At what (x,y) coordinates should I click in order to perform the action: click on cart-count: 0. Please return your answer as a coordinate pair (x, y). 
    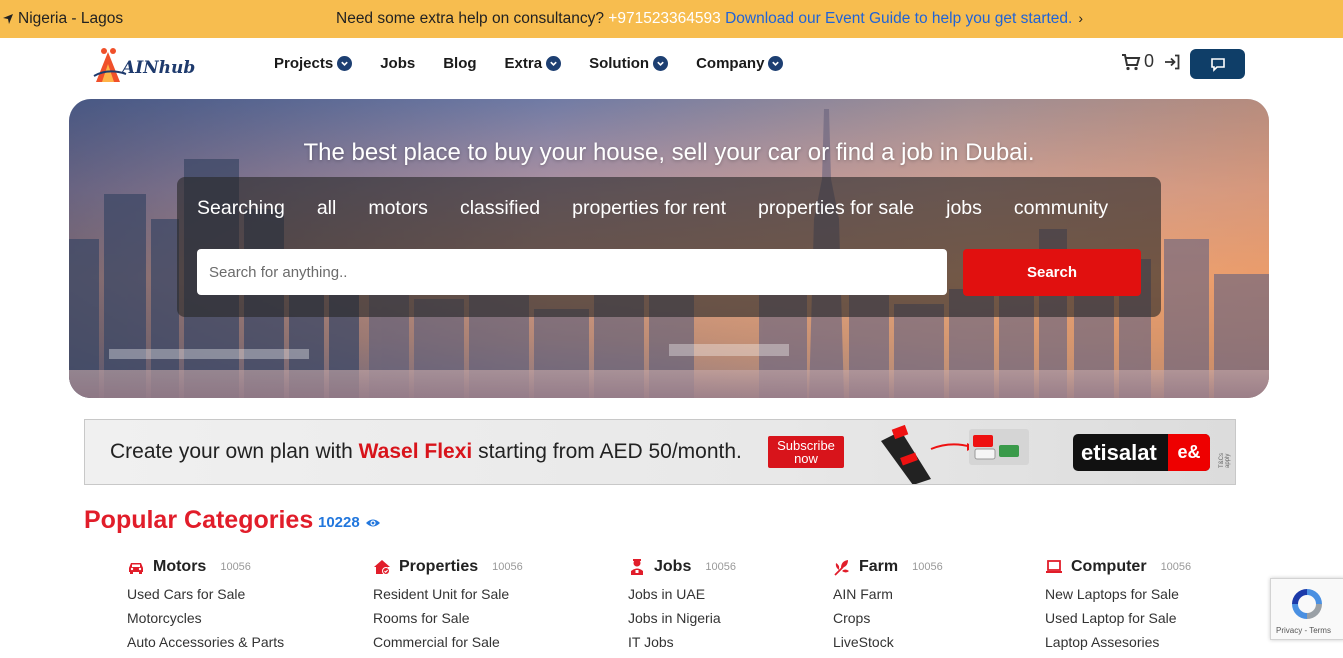
    Looking at the image, I should click on (1149, 61).